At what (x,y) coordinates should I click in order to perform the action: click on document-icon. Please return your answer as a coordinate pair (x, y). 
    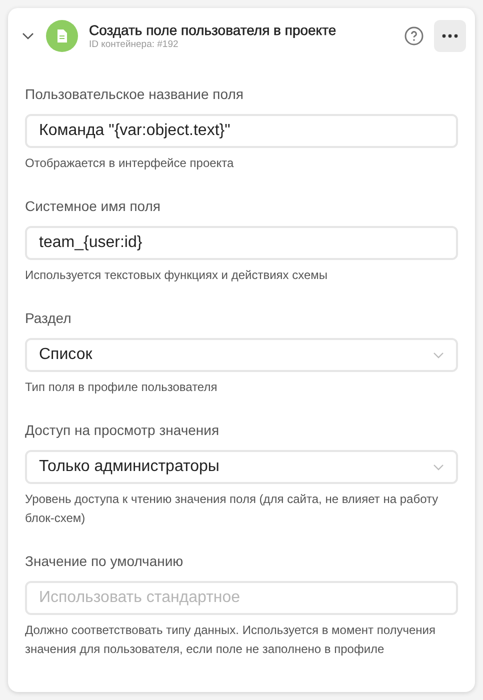
    Looking at the image, I should click on (62, 36).